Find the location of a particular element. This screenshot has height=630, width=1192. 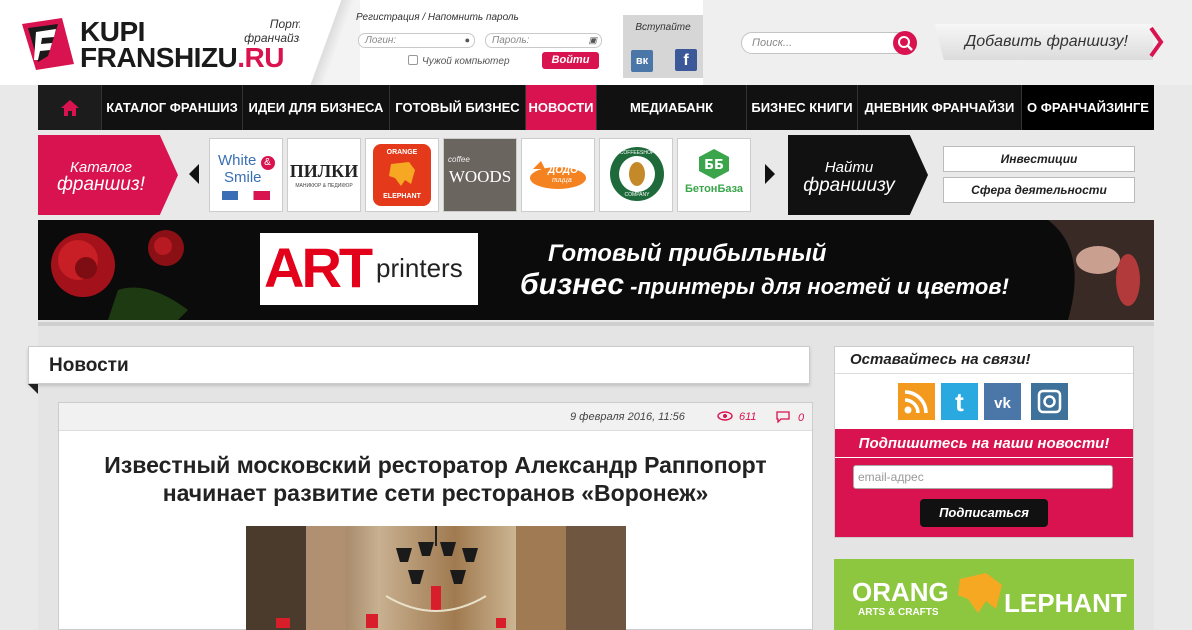

brand-dodo-pizza: ДОДО пицца is located at coordinates (558, 175).